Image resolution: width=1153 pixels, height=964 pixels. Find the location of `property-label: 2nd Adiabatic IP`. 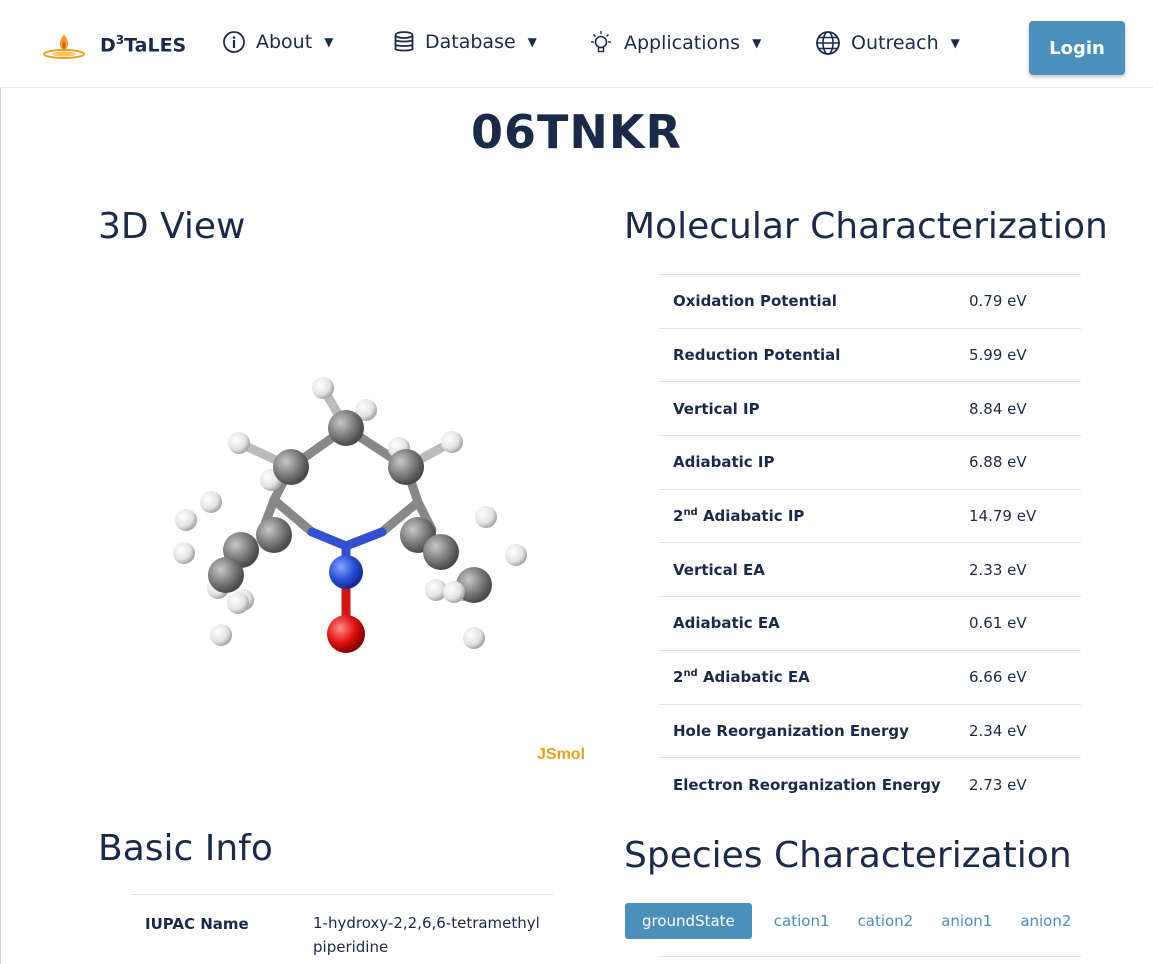

property-label: 2nd Adiabatic IP is located at coordinates (739, 516).